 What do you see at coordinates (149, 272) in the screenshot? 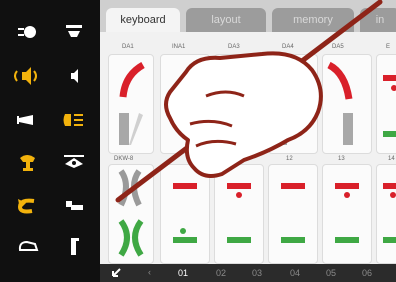
I see `chevron-left-icon: ‹` at bounding box center [149, 272].